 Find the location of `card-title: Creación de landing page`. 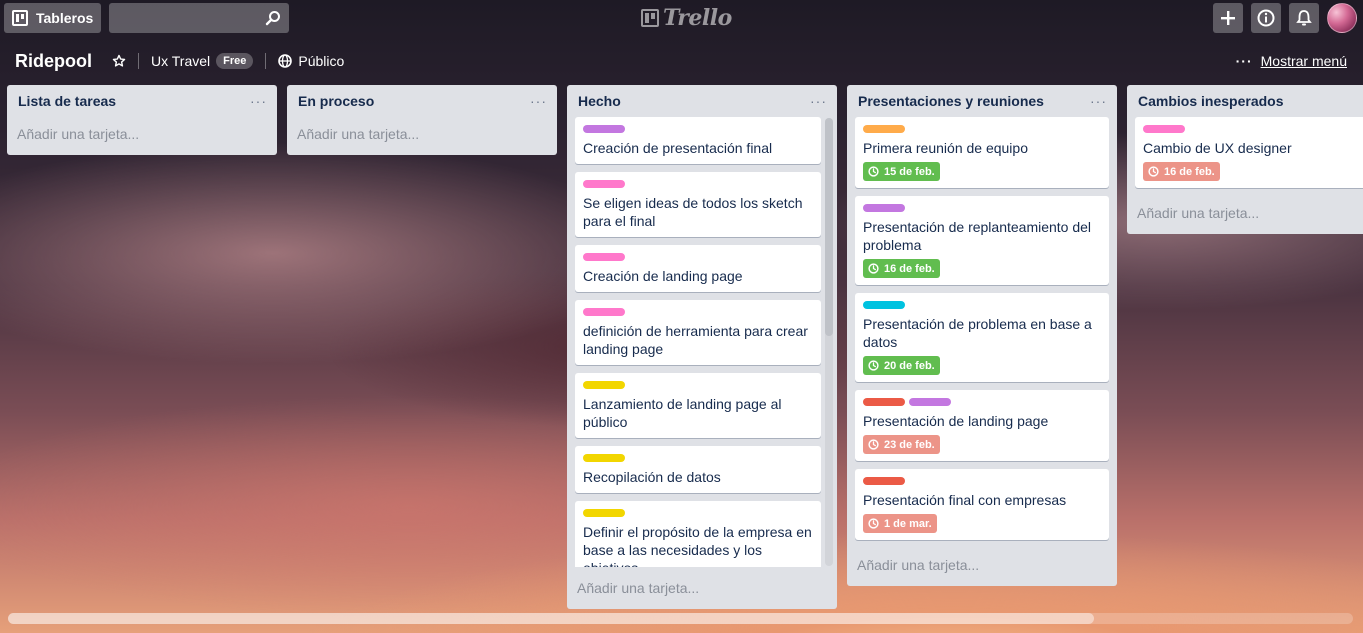

card-title: Creación de landing page is located at coordinates (663, 276).